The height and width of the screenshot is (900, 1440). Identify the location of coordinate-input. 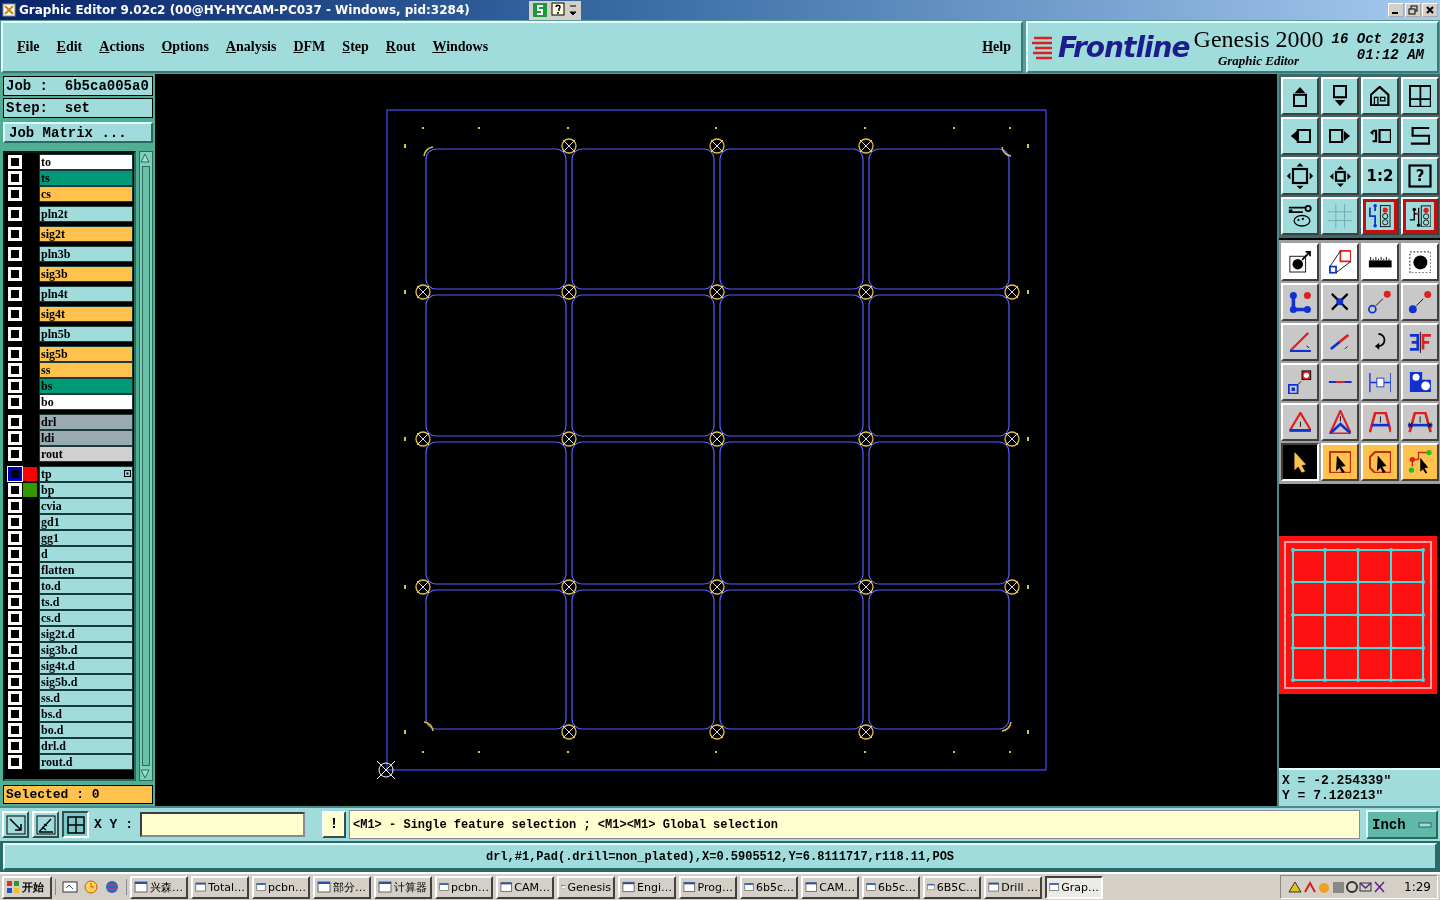
(222, 824).